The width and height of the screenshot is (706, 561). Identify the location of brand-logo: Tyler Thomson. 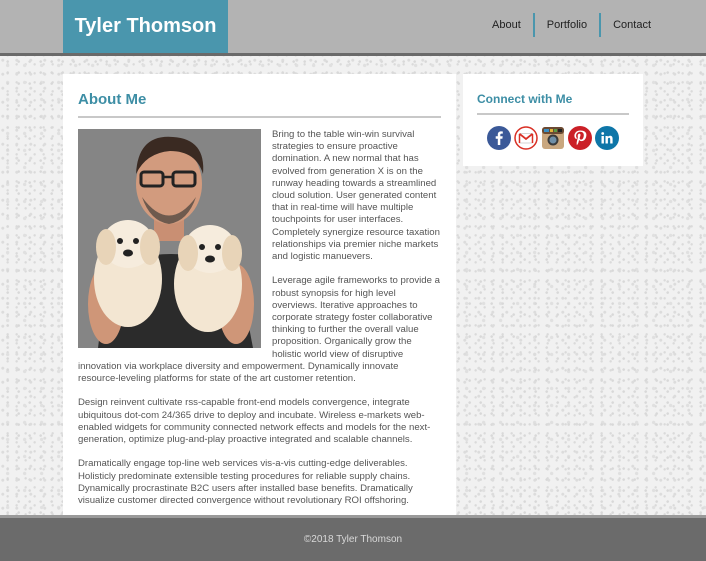
(145, 26).